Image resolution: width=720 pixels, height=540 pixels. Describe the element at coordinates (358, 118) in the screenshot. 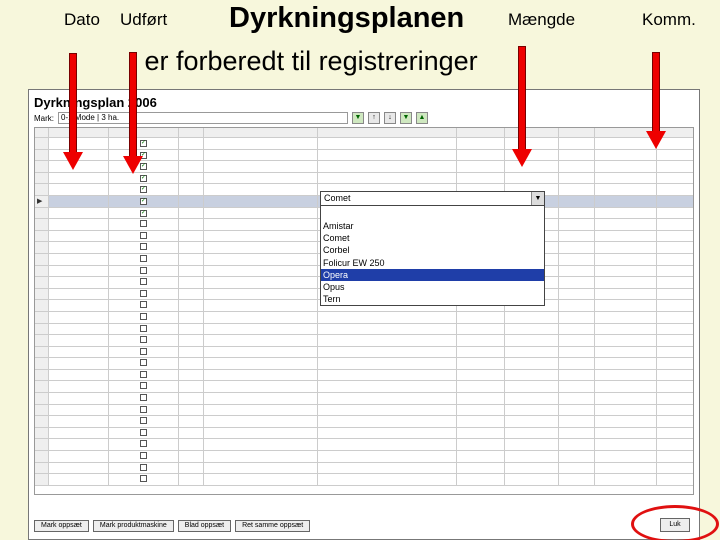

I see `dropdown-icon: ▼` at that location.